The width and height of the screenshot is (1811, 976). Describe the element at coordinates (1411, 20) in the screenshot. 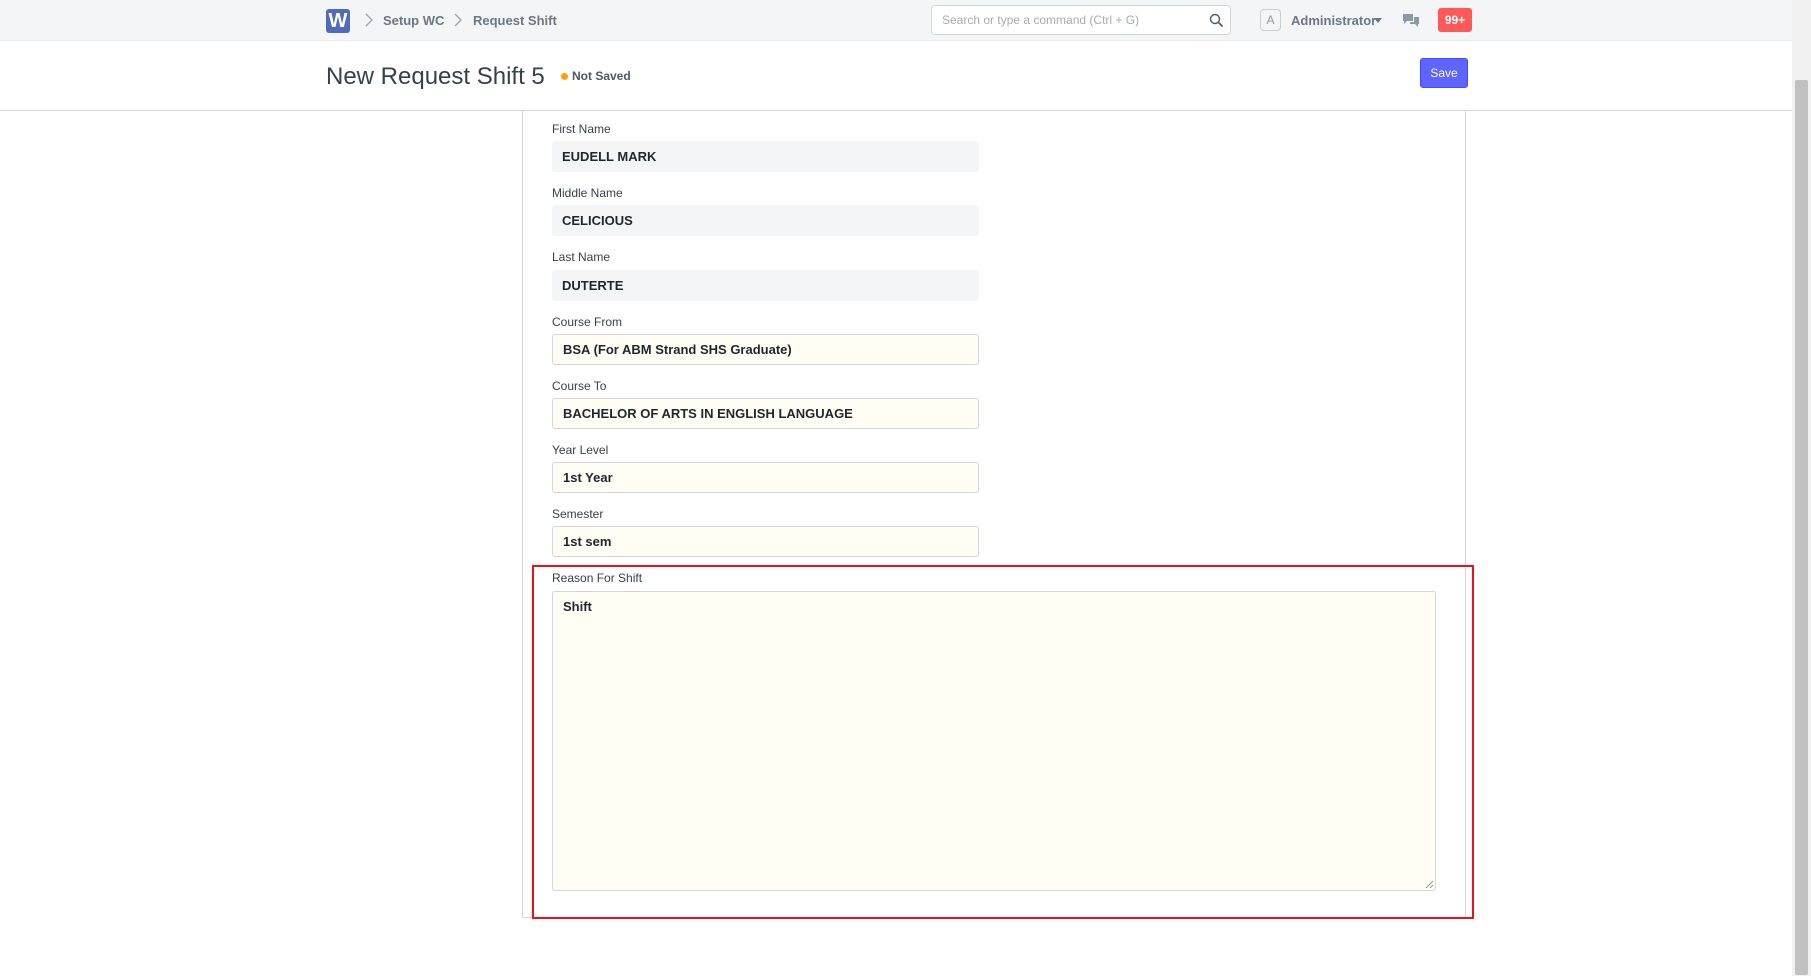

I see `chat-icon` at that location.